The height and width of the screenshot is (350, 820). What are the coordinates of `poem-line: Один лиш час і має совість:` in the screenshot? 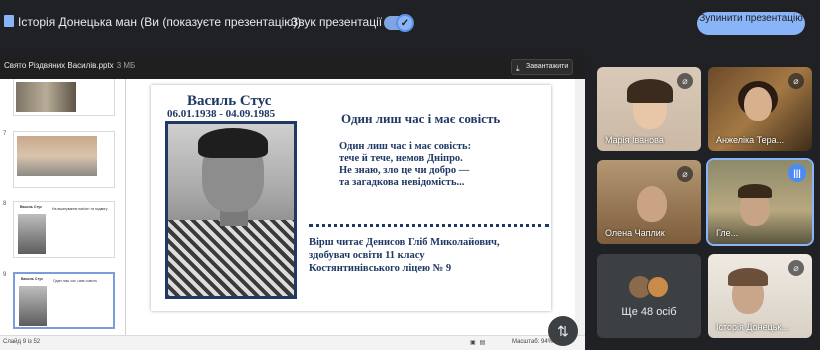 It's located at (405, 146).